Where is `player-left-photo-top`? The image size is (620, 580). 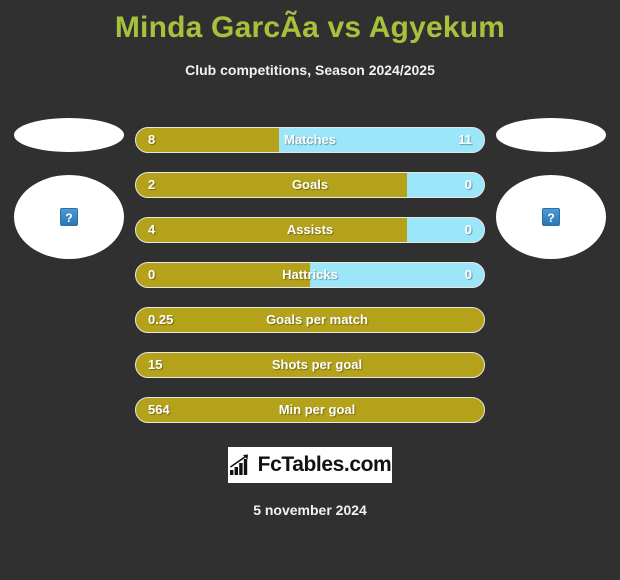
player-left-photo-top is located at coordinates (69, 135).